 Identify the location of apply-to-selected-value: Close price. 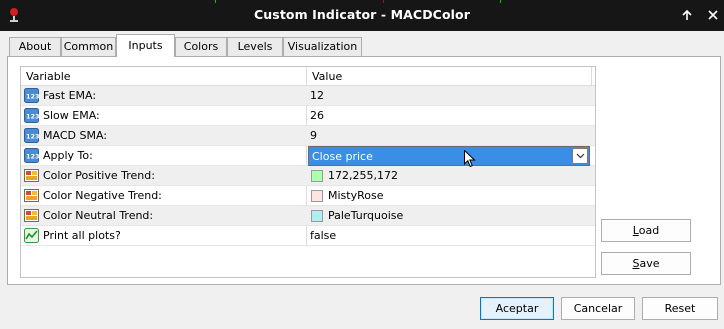
(342, 156).